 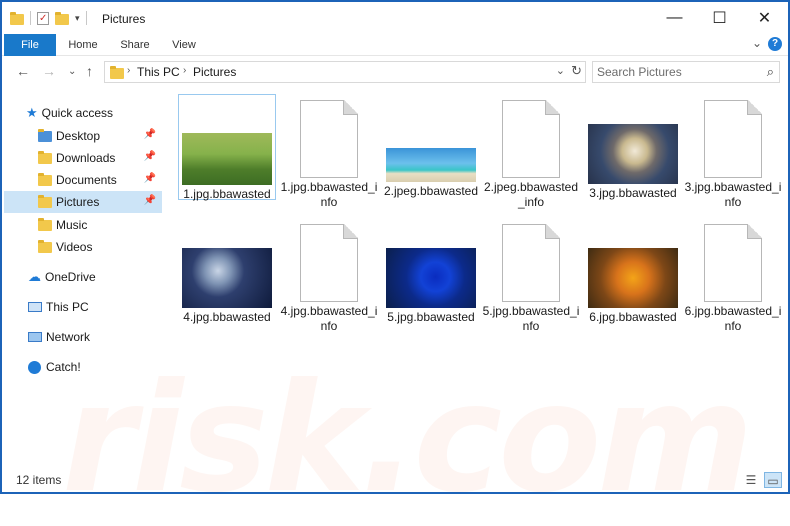 What do you see at coordinates (757, 43) in the screenshot?
I see `expand-ribbon-chevron-icon: ⌄` at bounding box center [757, 43].